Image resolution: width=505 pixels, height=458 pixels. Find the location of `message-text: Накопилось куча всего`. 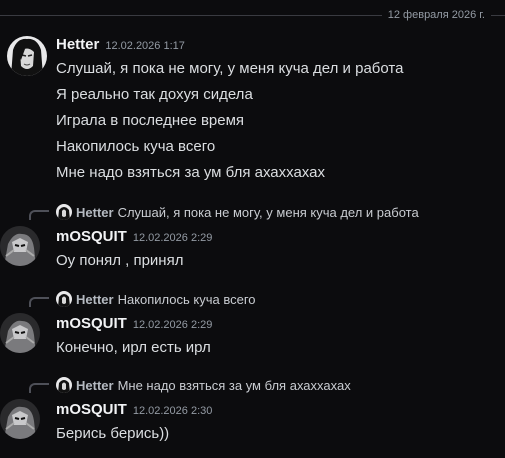

message-text: Накопилось куча всего is located at coordinates (136, 146).